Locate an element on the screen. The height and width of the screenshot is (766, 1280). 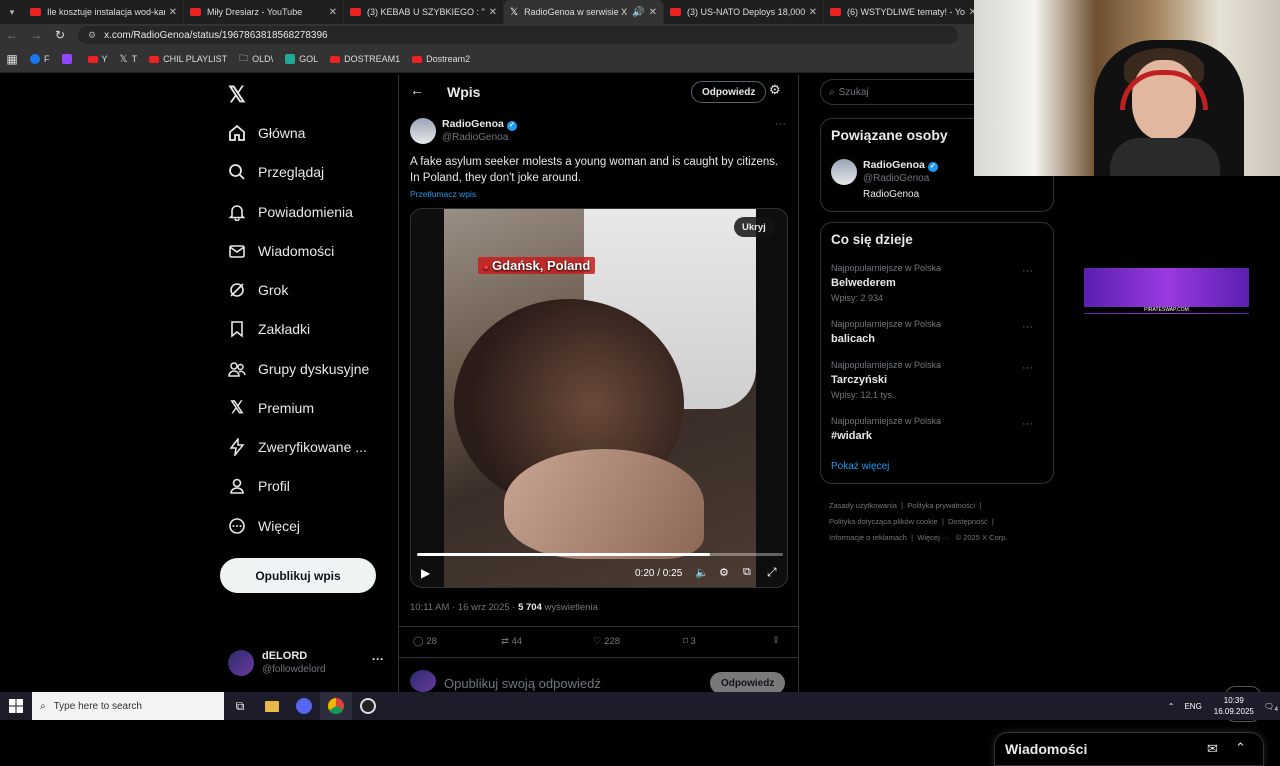
pip-icon: ⧉ is located at coordinates (747, 572).